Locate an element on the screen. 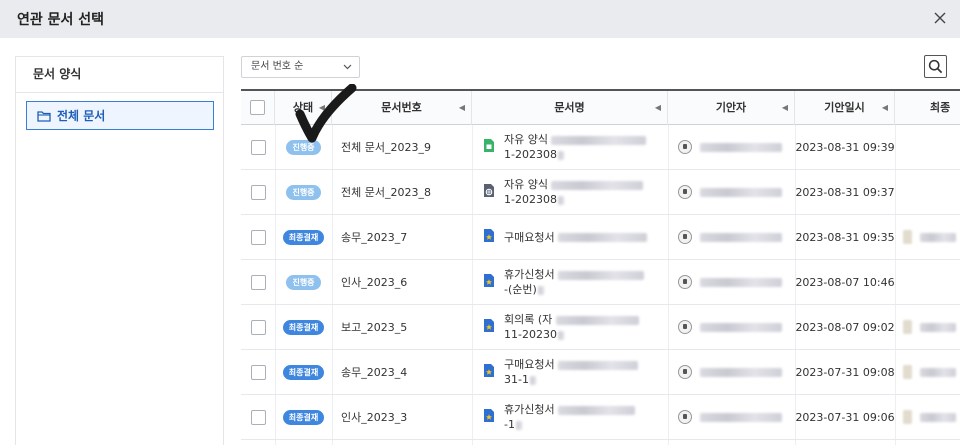 This screenshot has height=445, width=960. redacted-drafter is located at coordinates (741, 192).